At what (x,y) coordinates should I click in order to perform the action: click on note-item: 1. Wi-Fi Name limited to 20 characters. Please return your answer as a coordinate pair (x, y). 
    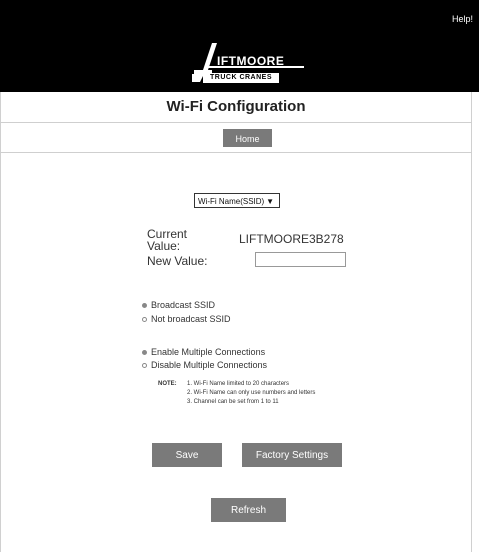
    Looking at the image, I should click on (238, 384).